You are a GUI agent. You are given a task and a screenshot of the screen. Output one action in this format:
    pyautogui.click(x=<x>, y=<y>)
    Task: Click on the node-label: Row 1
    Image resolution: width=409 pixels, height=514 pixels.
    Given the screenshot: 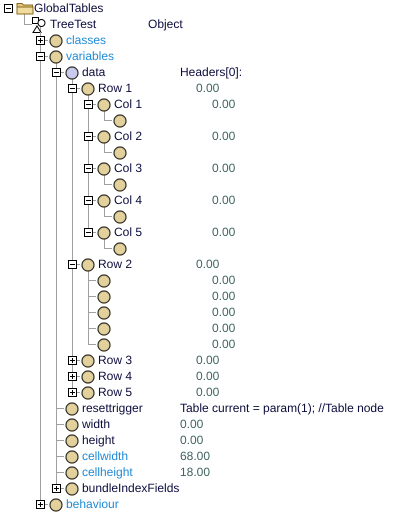 What is the action you would take?
    pyautogui.click(x=115, y=88)
    